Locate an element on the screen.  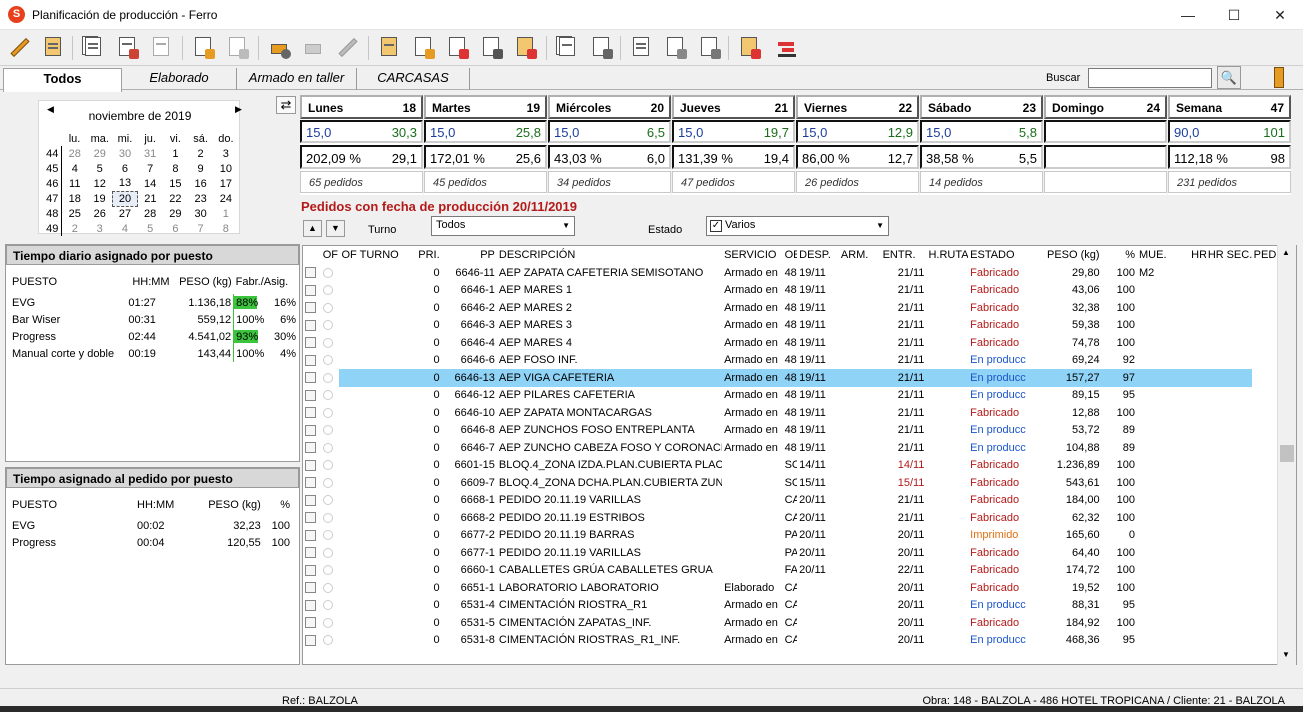
print-order-icon is located at coordinates (457, 47).